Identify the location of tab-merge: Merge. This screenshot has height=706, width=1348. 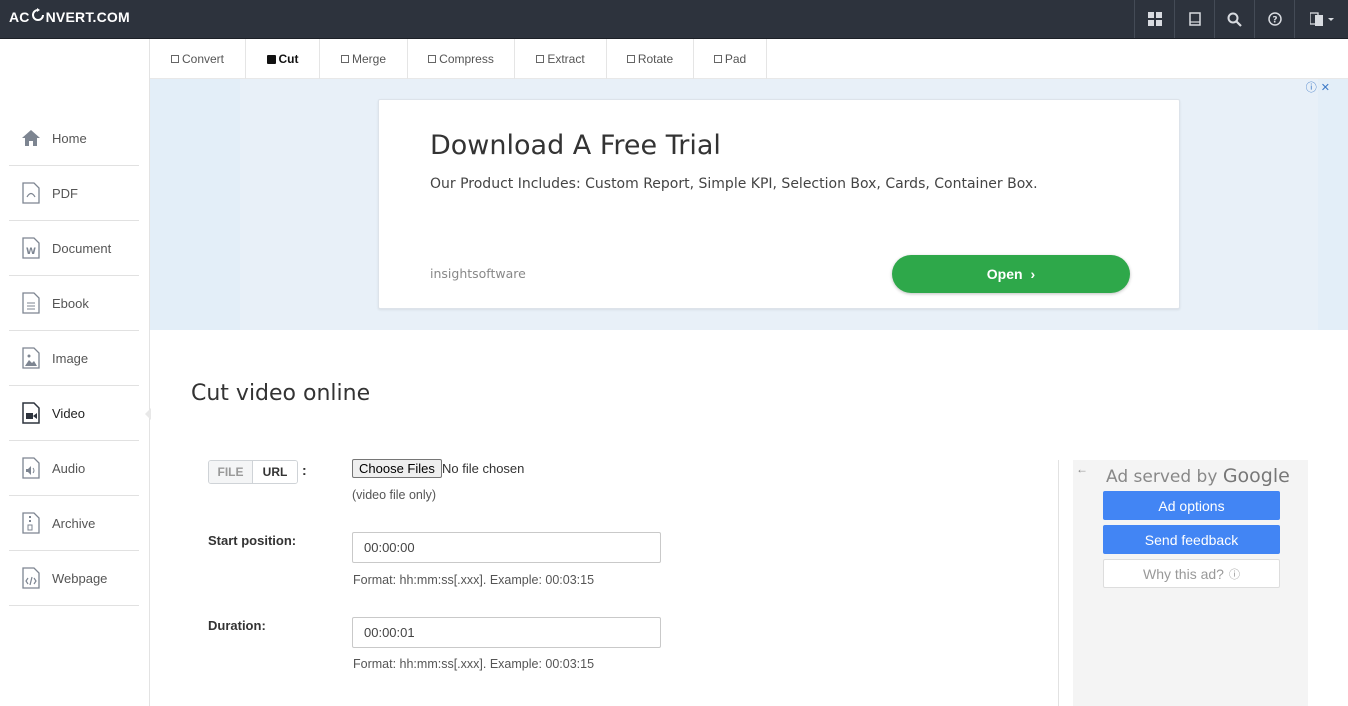
(364, 59).